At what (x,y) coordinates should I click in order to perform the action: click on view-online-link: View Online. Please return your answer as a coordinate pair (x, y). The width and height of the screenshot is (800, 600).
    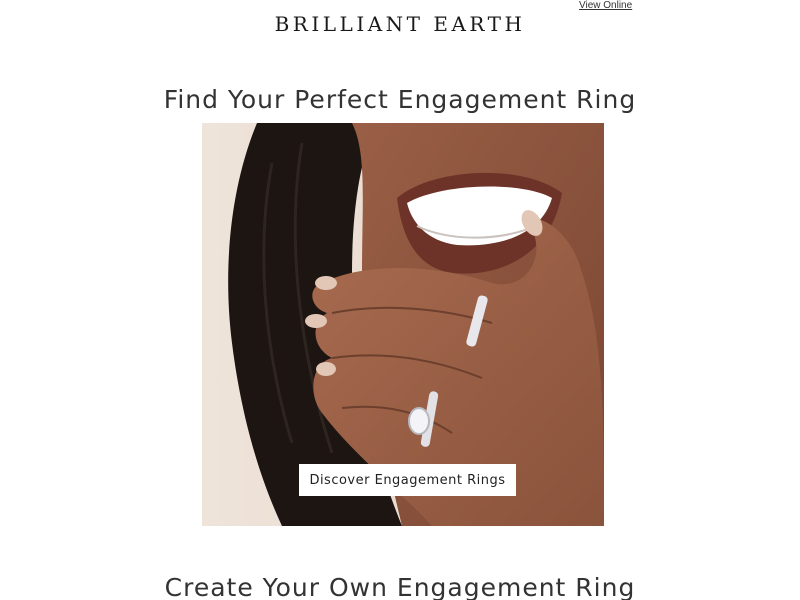
    Looking at the image, I should click on (605, 5).